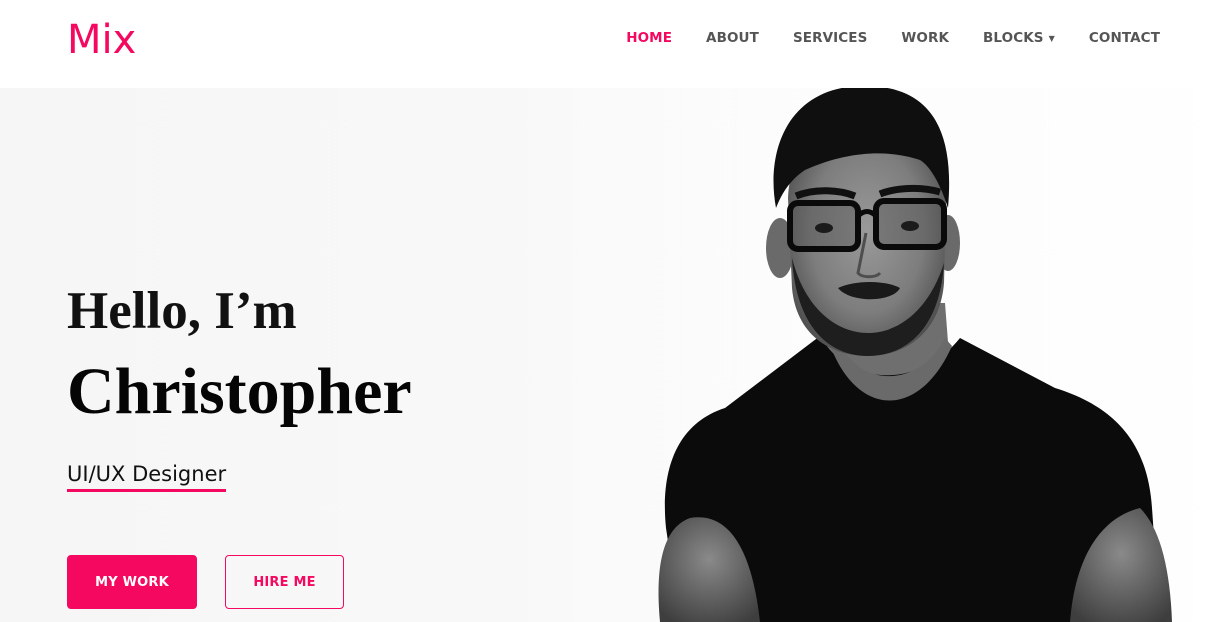 The image size is (1226, 622). What do you see at coordinates (1124, 38) in the screenshot?
I see `nav-item-contact: CONTACT` at bounding box center [1124, 38].